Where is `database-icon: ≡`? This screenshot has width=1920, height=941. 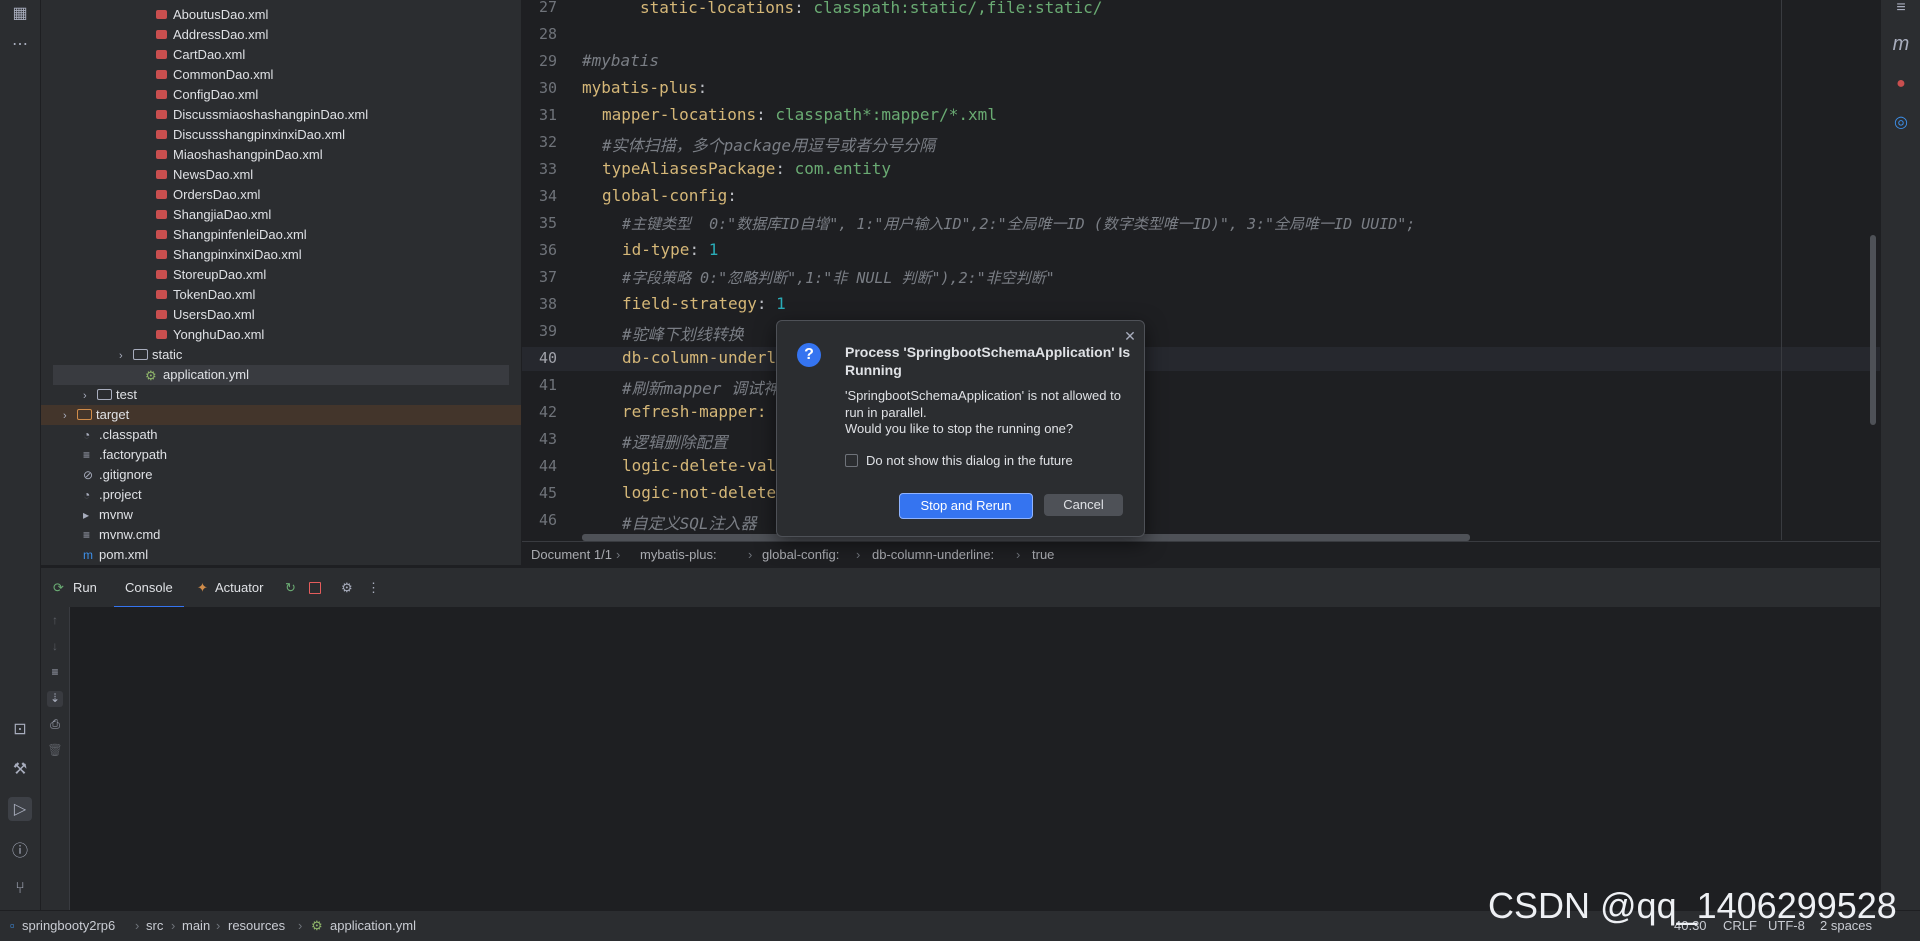 database-icon: ≡ is located at coordinates (1901, 10).